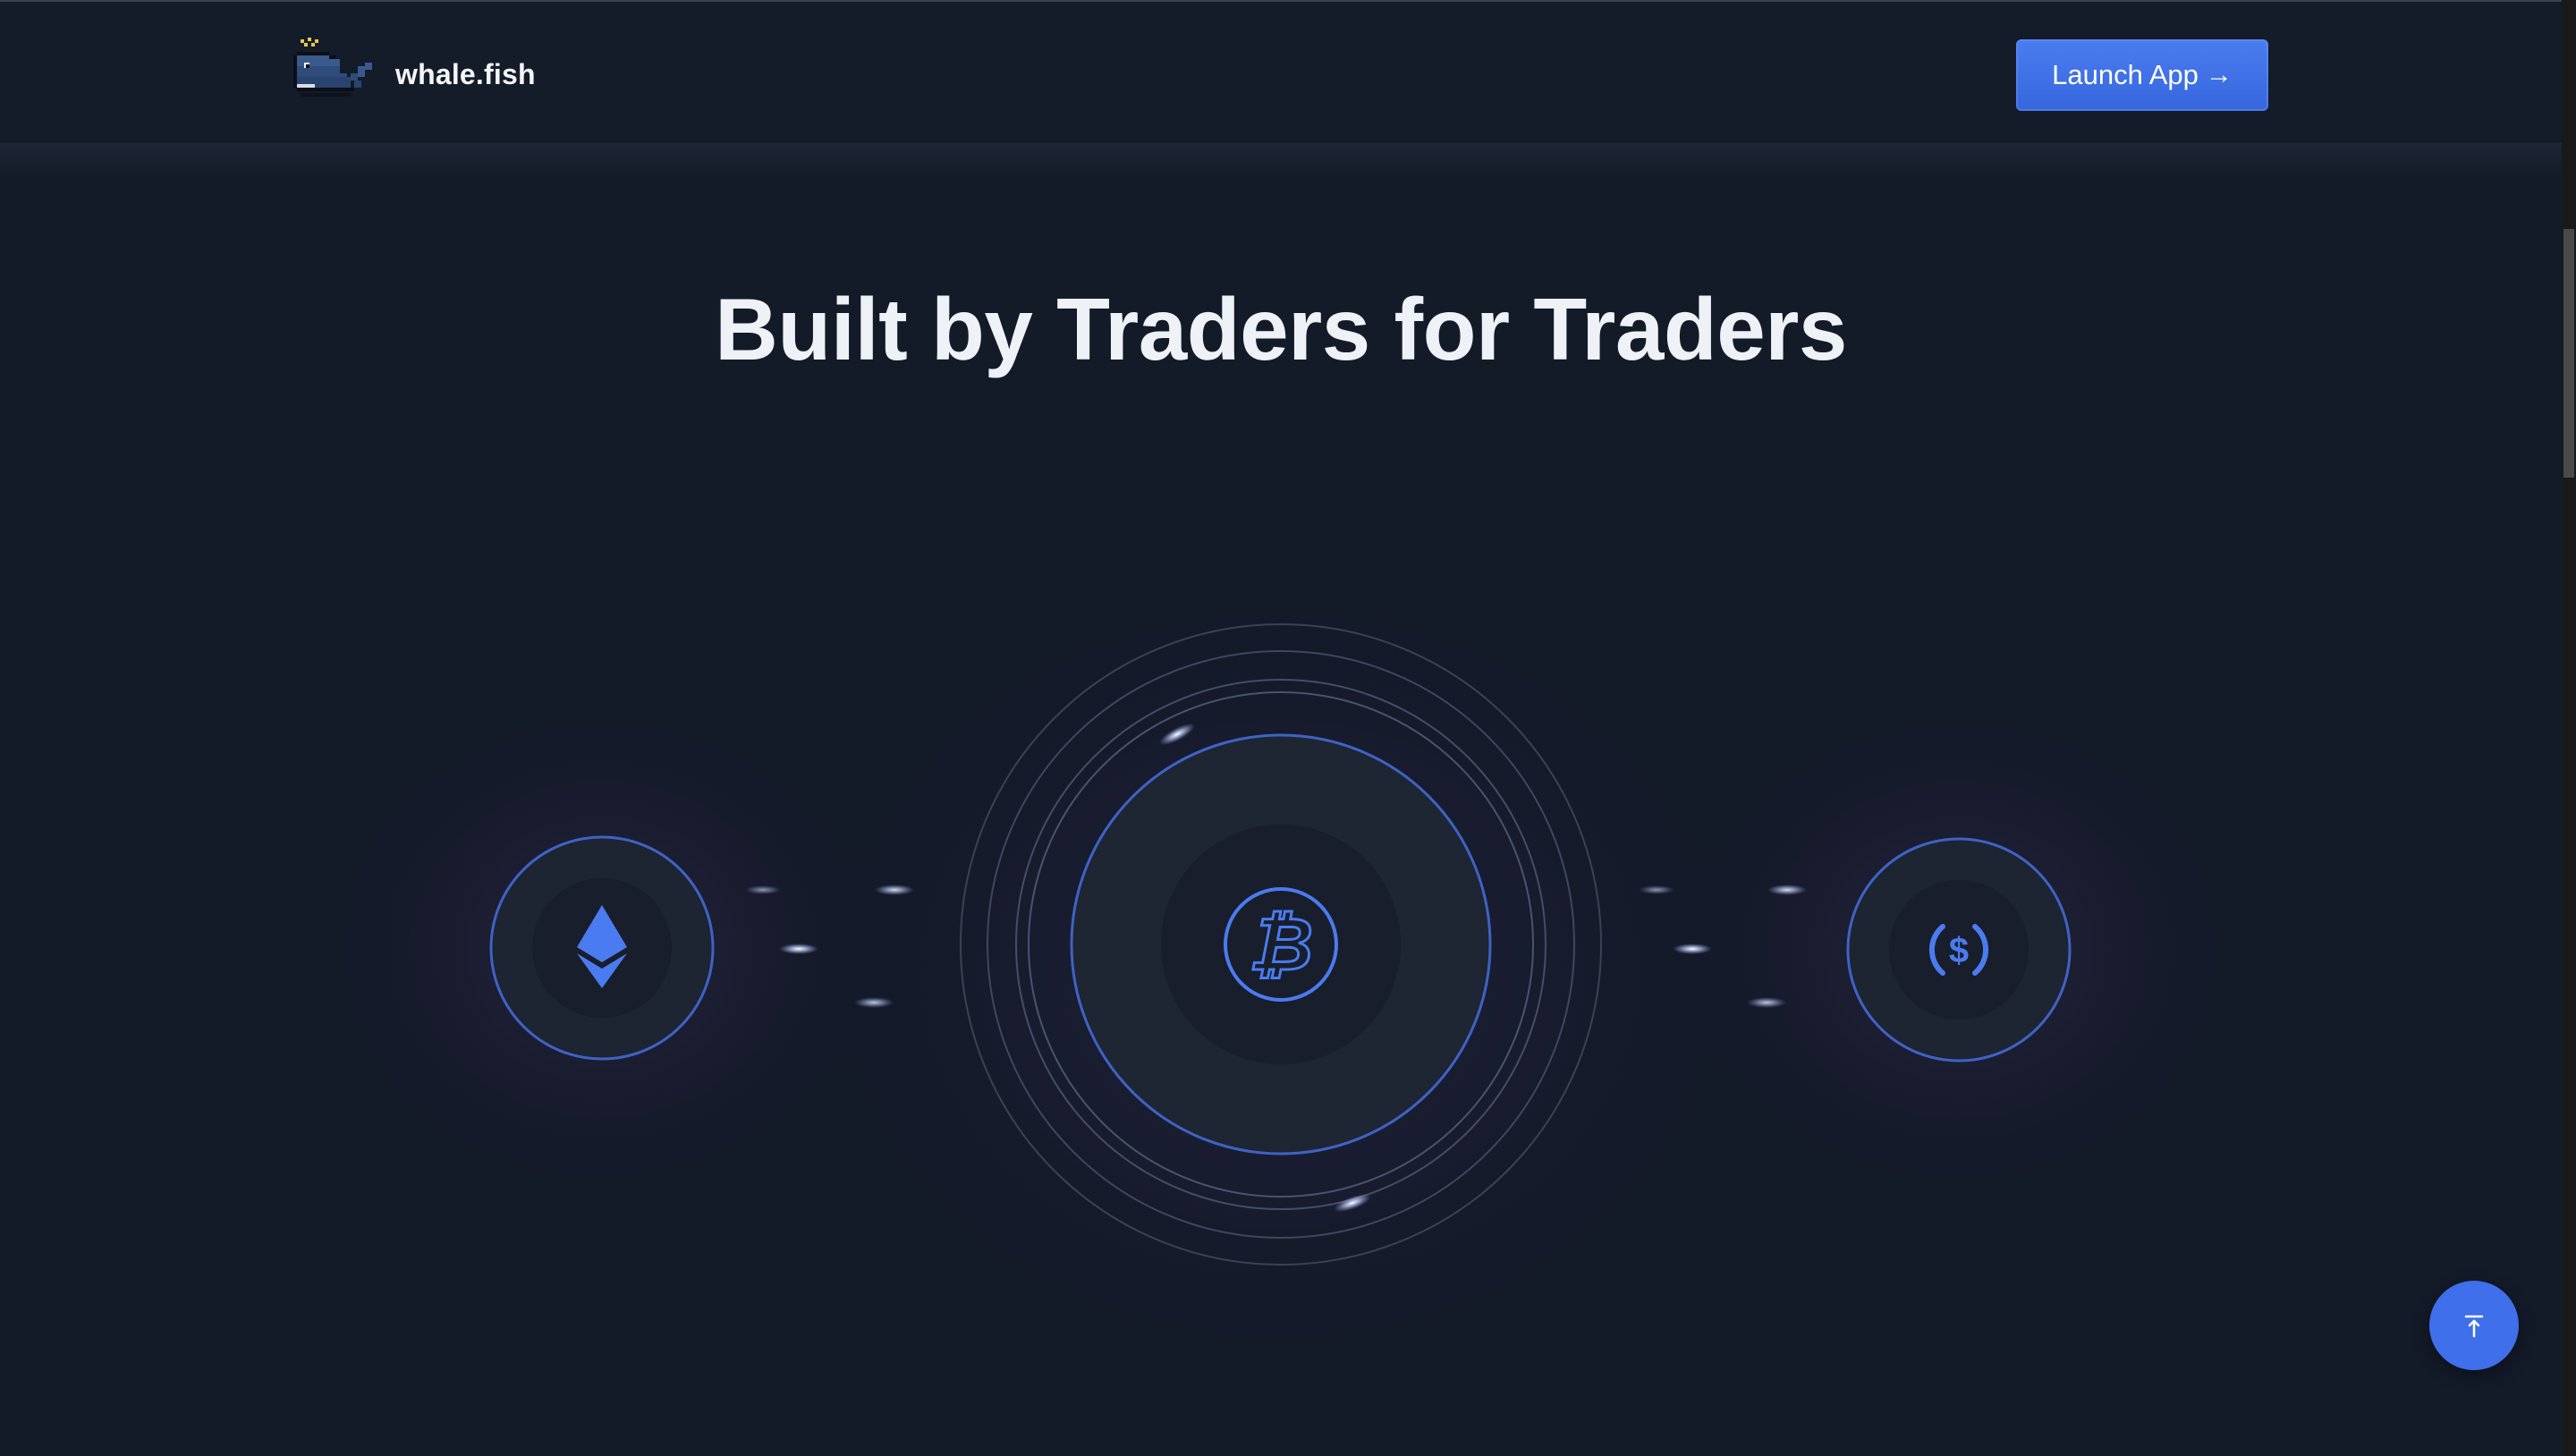 The width and height of the screenshot is (2576, 1456). What do you see at coordinates (2568, 353) in the screenshot?
I see `scrollbar-thumb` at bounding box center [2568, 353].